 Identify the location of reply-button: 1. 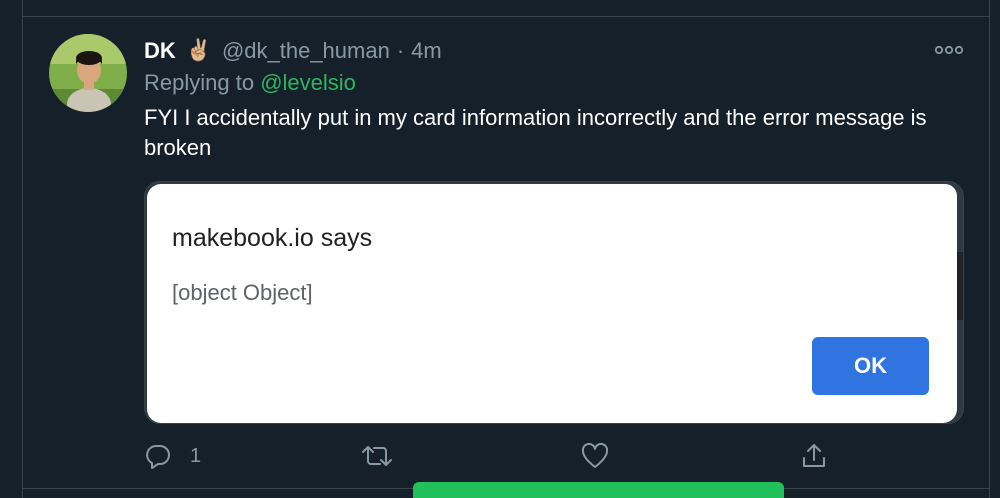
(172, 456).